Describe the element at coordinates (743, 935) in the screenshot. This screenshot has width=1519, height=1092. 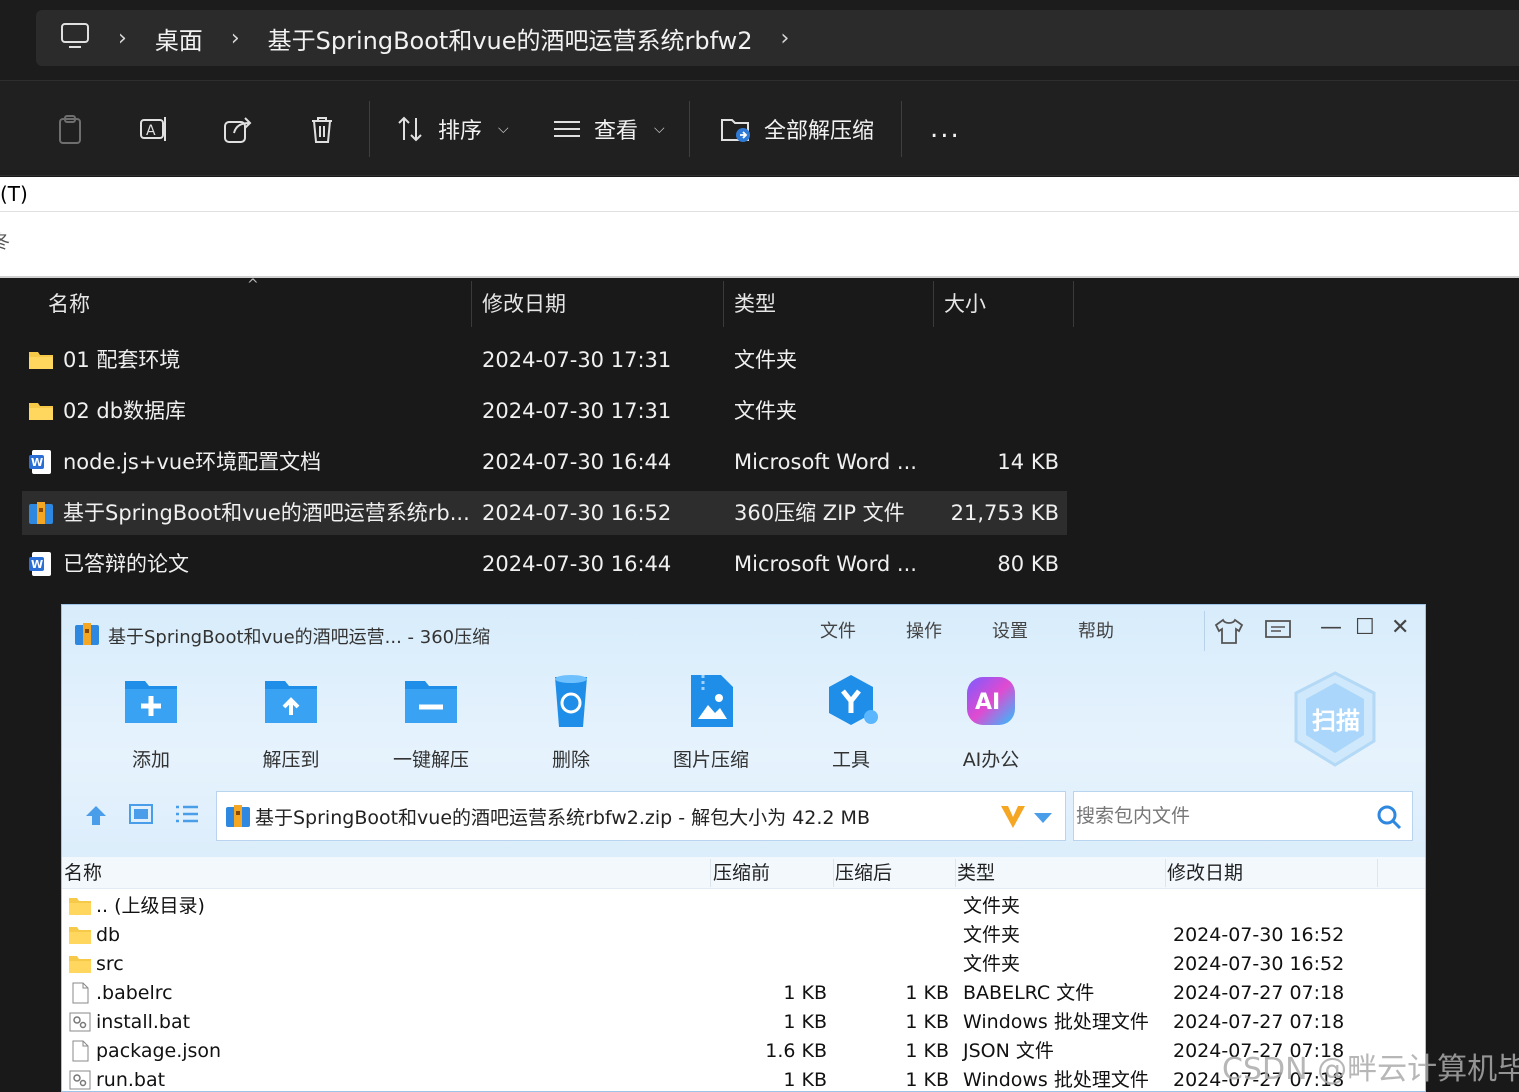
I see `archive-row: db 文件夹 2024-07-30 16:52` at that location.